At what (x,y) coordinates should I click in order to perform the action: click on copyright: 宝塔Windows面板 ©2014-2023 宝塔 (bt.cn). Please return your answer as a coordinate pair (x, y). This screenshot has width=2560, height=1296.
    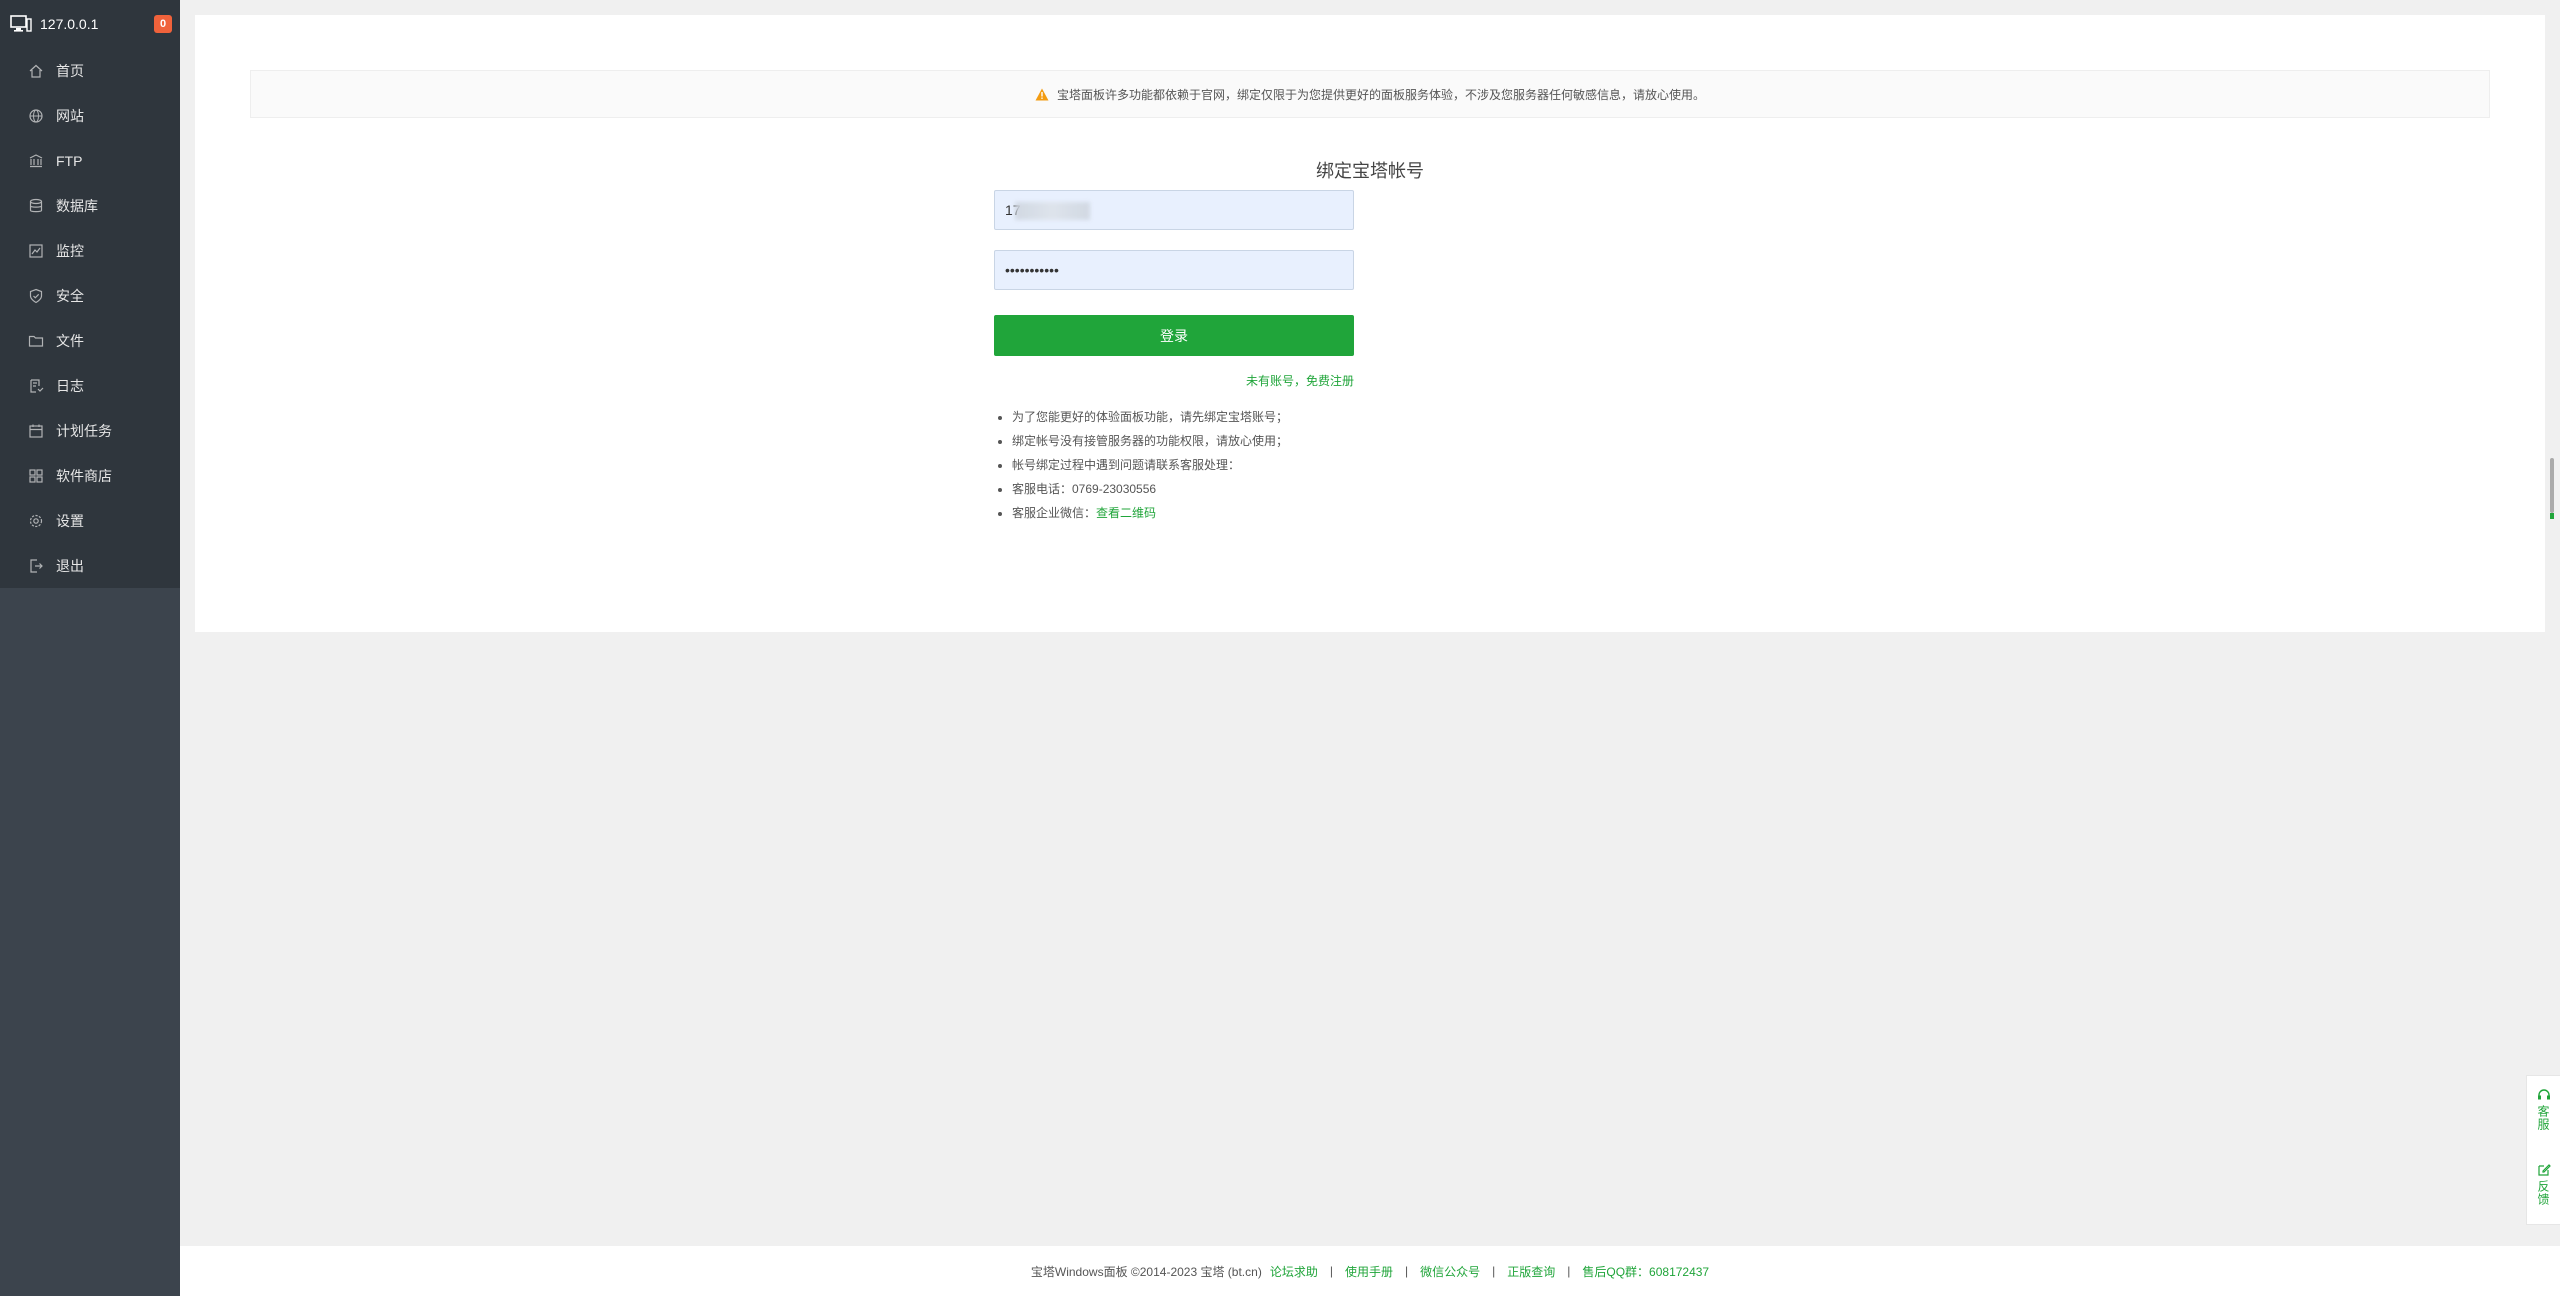
    Looking at the image, I should click on (1146, 1271).